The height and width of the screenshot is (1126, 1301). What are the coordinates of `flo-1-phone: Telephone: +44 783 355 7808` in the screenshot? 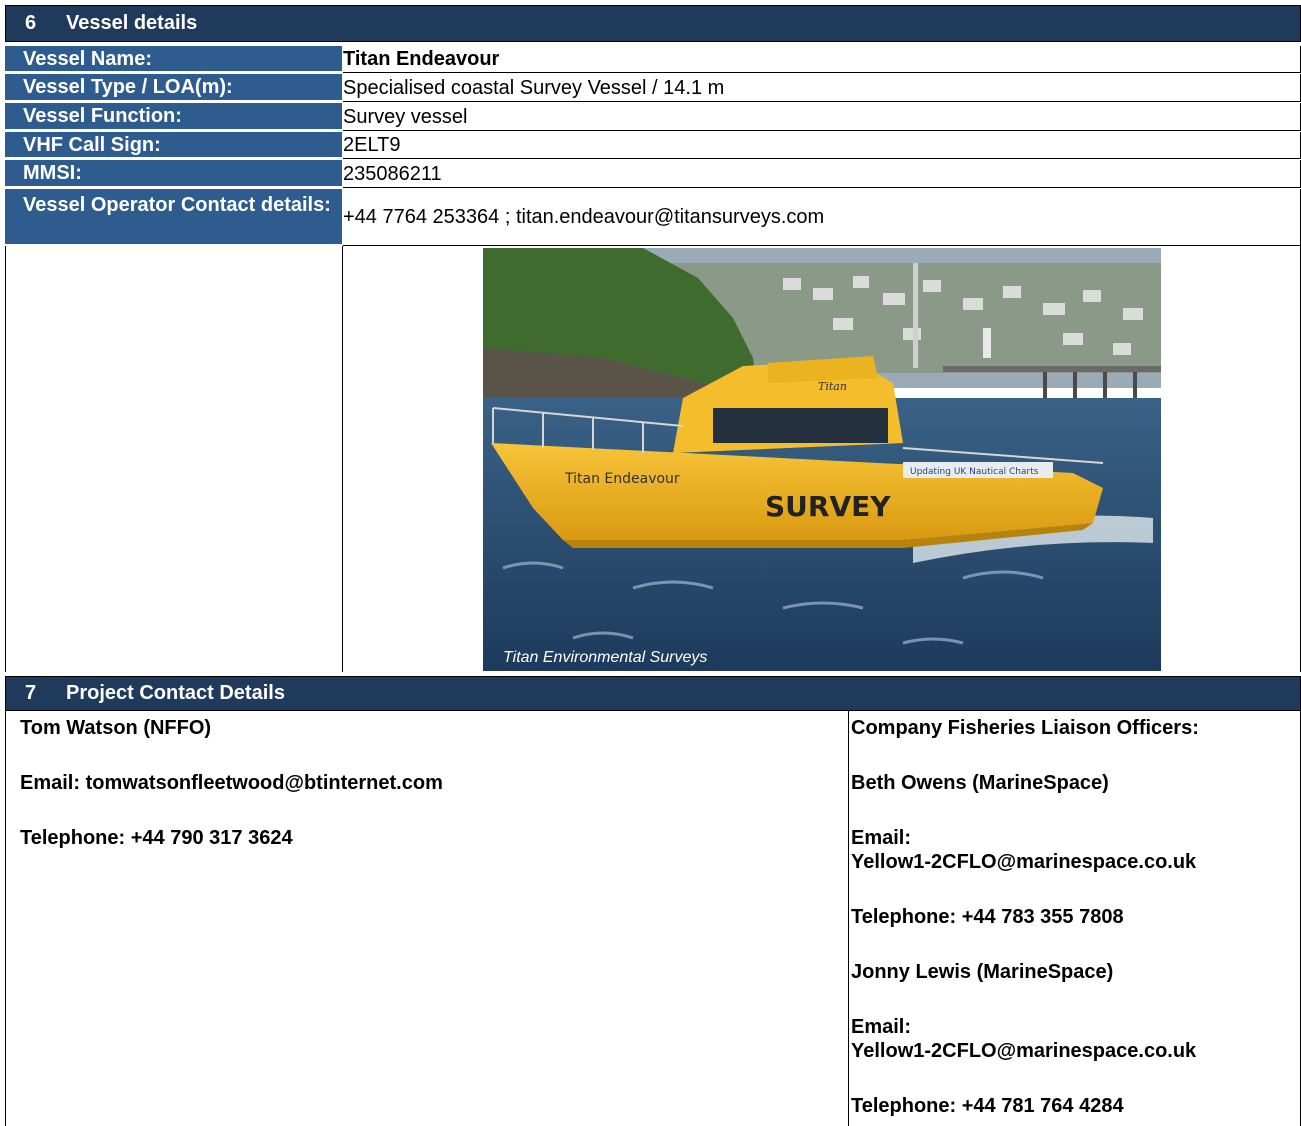 It's located at (987, 917).